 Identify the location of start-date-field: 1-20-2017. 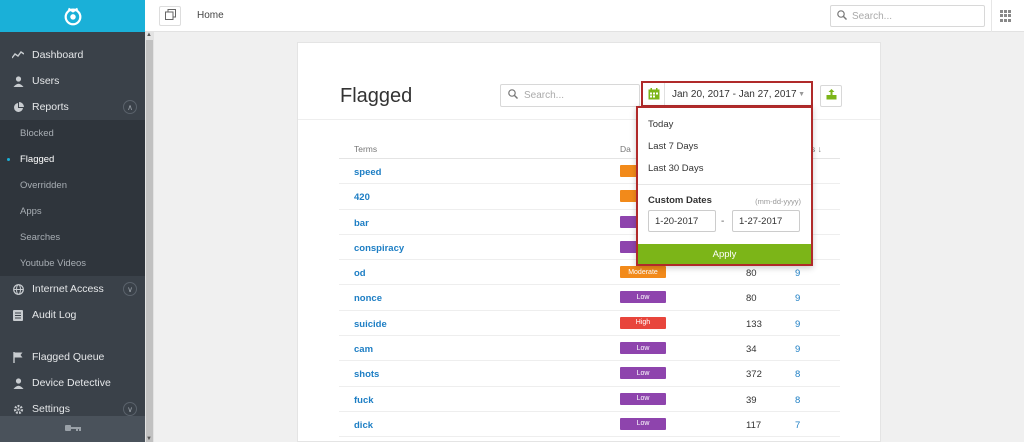
(682, 221).